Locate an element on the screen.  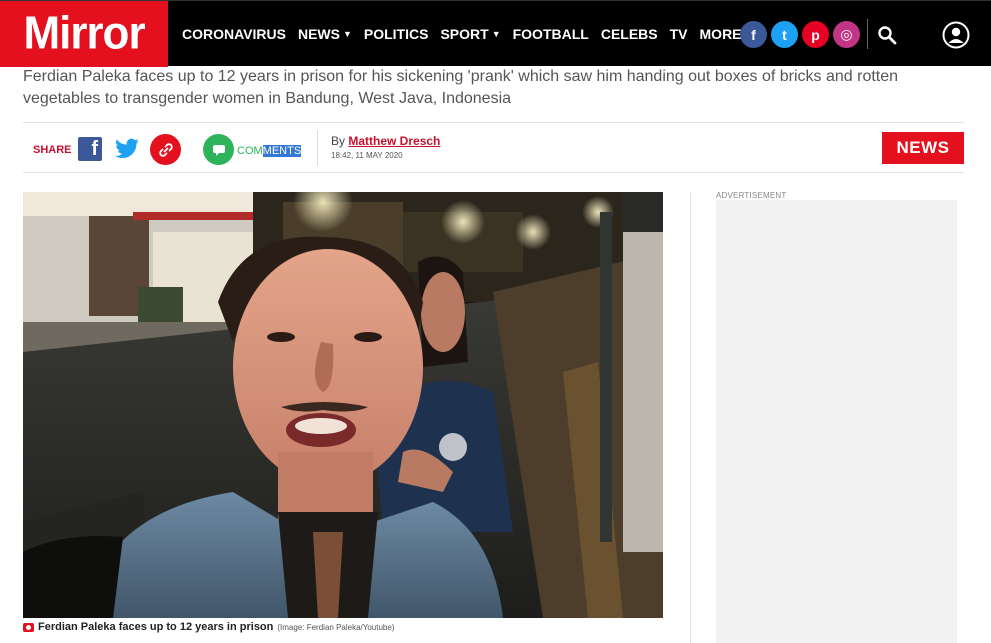
mirror-logo: Mirror is located at coordinates (84, 34).